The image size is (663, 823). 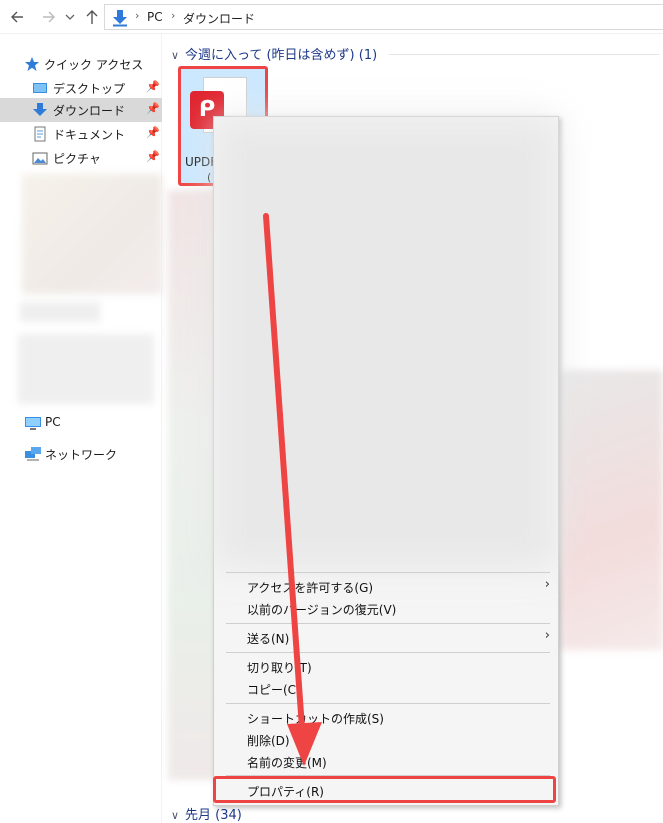 I want to click on group-header-this-week: ∨ 今週に入って (昨日は含めず) (1), so click(x=416, y=54).